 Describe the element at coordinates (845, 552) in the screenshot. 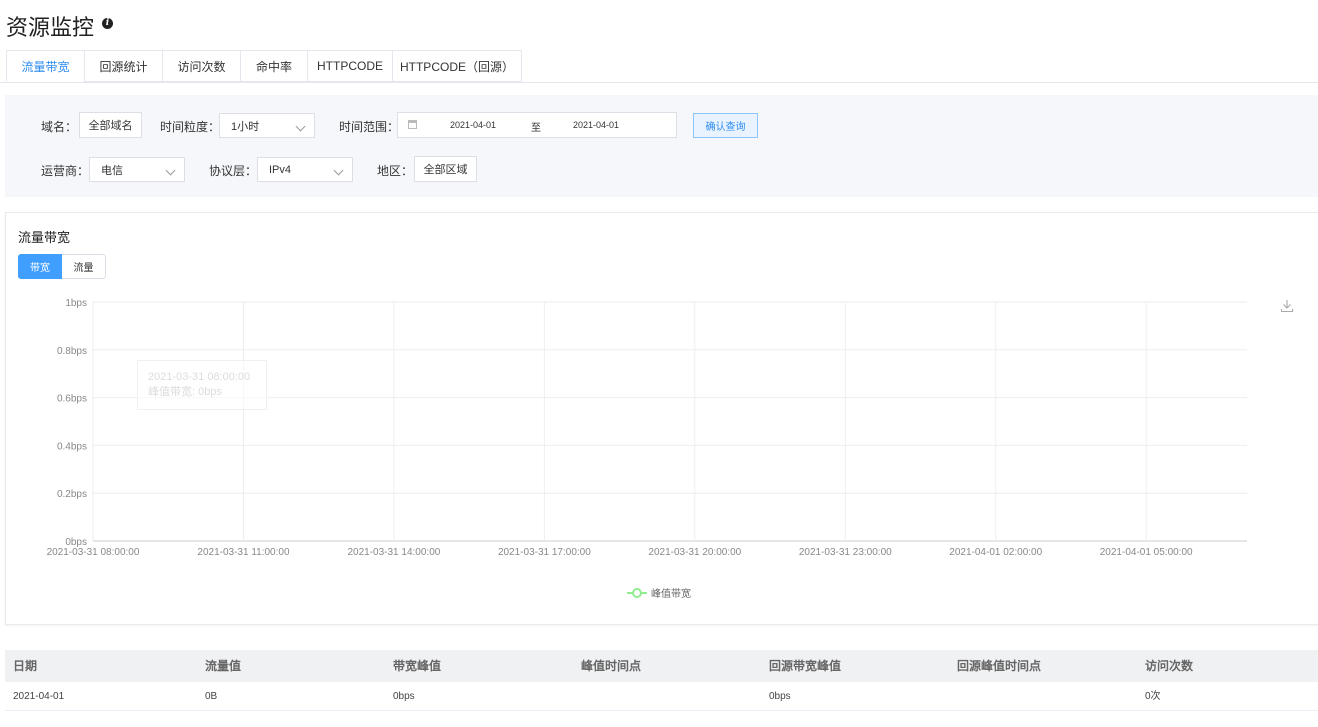

I see `x-tick-label: 2021-03-31 23:00:00` at that location.